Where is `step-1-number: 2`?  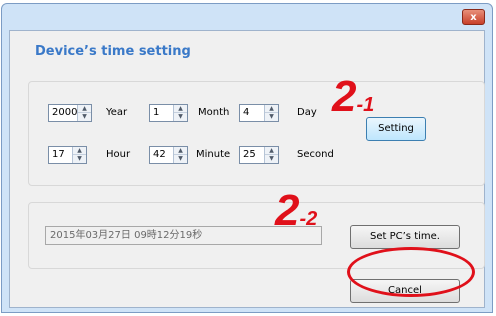 step-1-number: 2 is located at coordinates (344, 96).